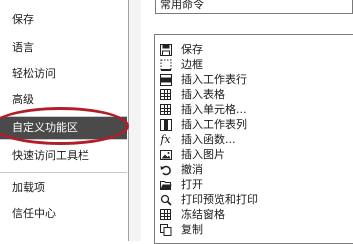 This screenshot has height=244, width=353. Describe the element at coordinates (254, 184) in the screenshot. I see `command-item: 打开` at that location.